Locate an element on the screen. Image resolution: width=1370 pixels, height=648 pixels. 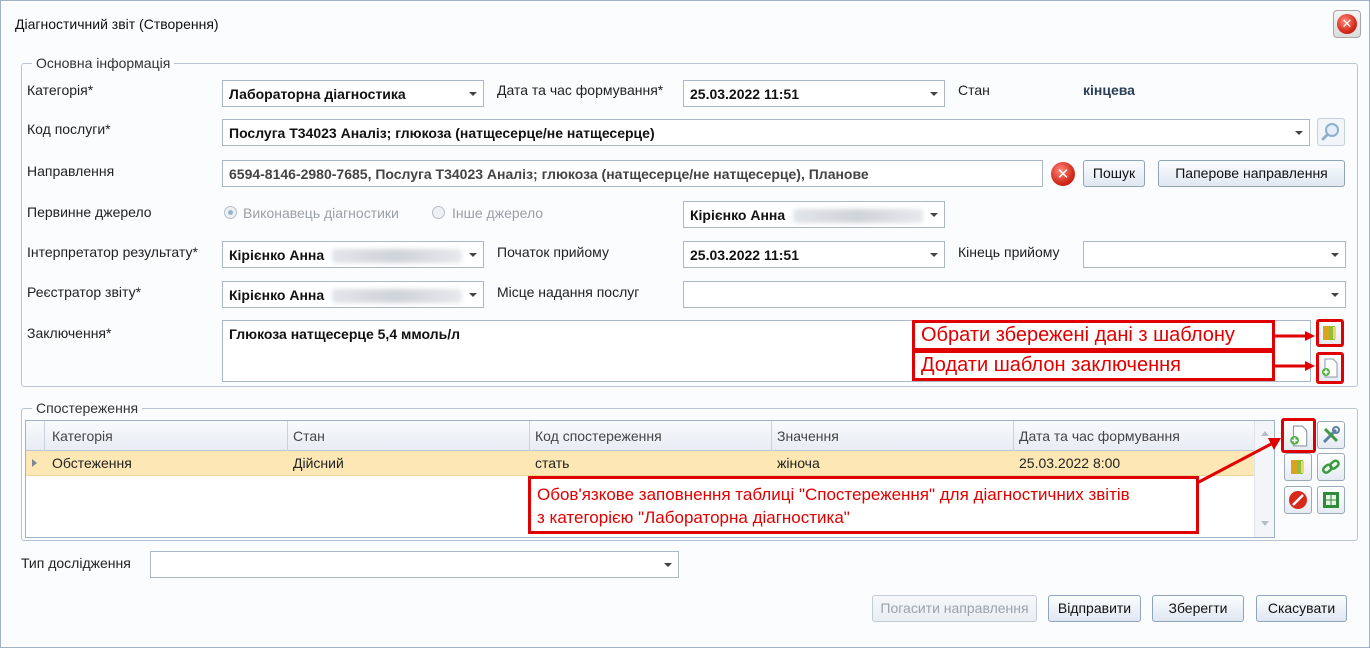
created-at-label: Дата та час формування* is located at coordinates (580, 90).